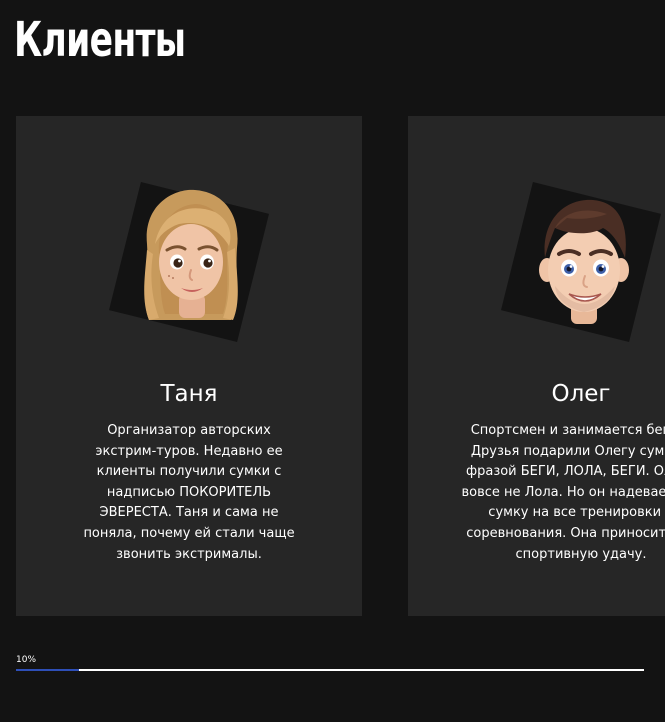 The width and height of the screenshot is (665, 722). What do you see at coordinates (26, 660) in the screenshot?
I see `progress-label: 10%` at bounding box center [26, 660].